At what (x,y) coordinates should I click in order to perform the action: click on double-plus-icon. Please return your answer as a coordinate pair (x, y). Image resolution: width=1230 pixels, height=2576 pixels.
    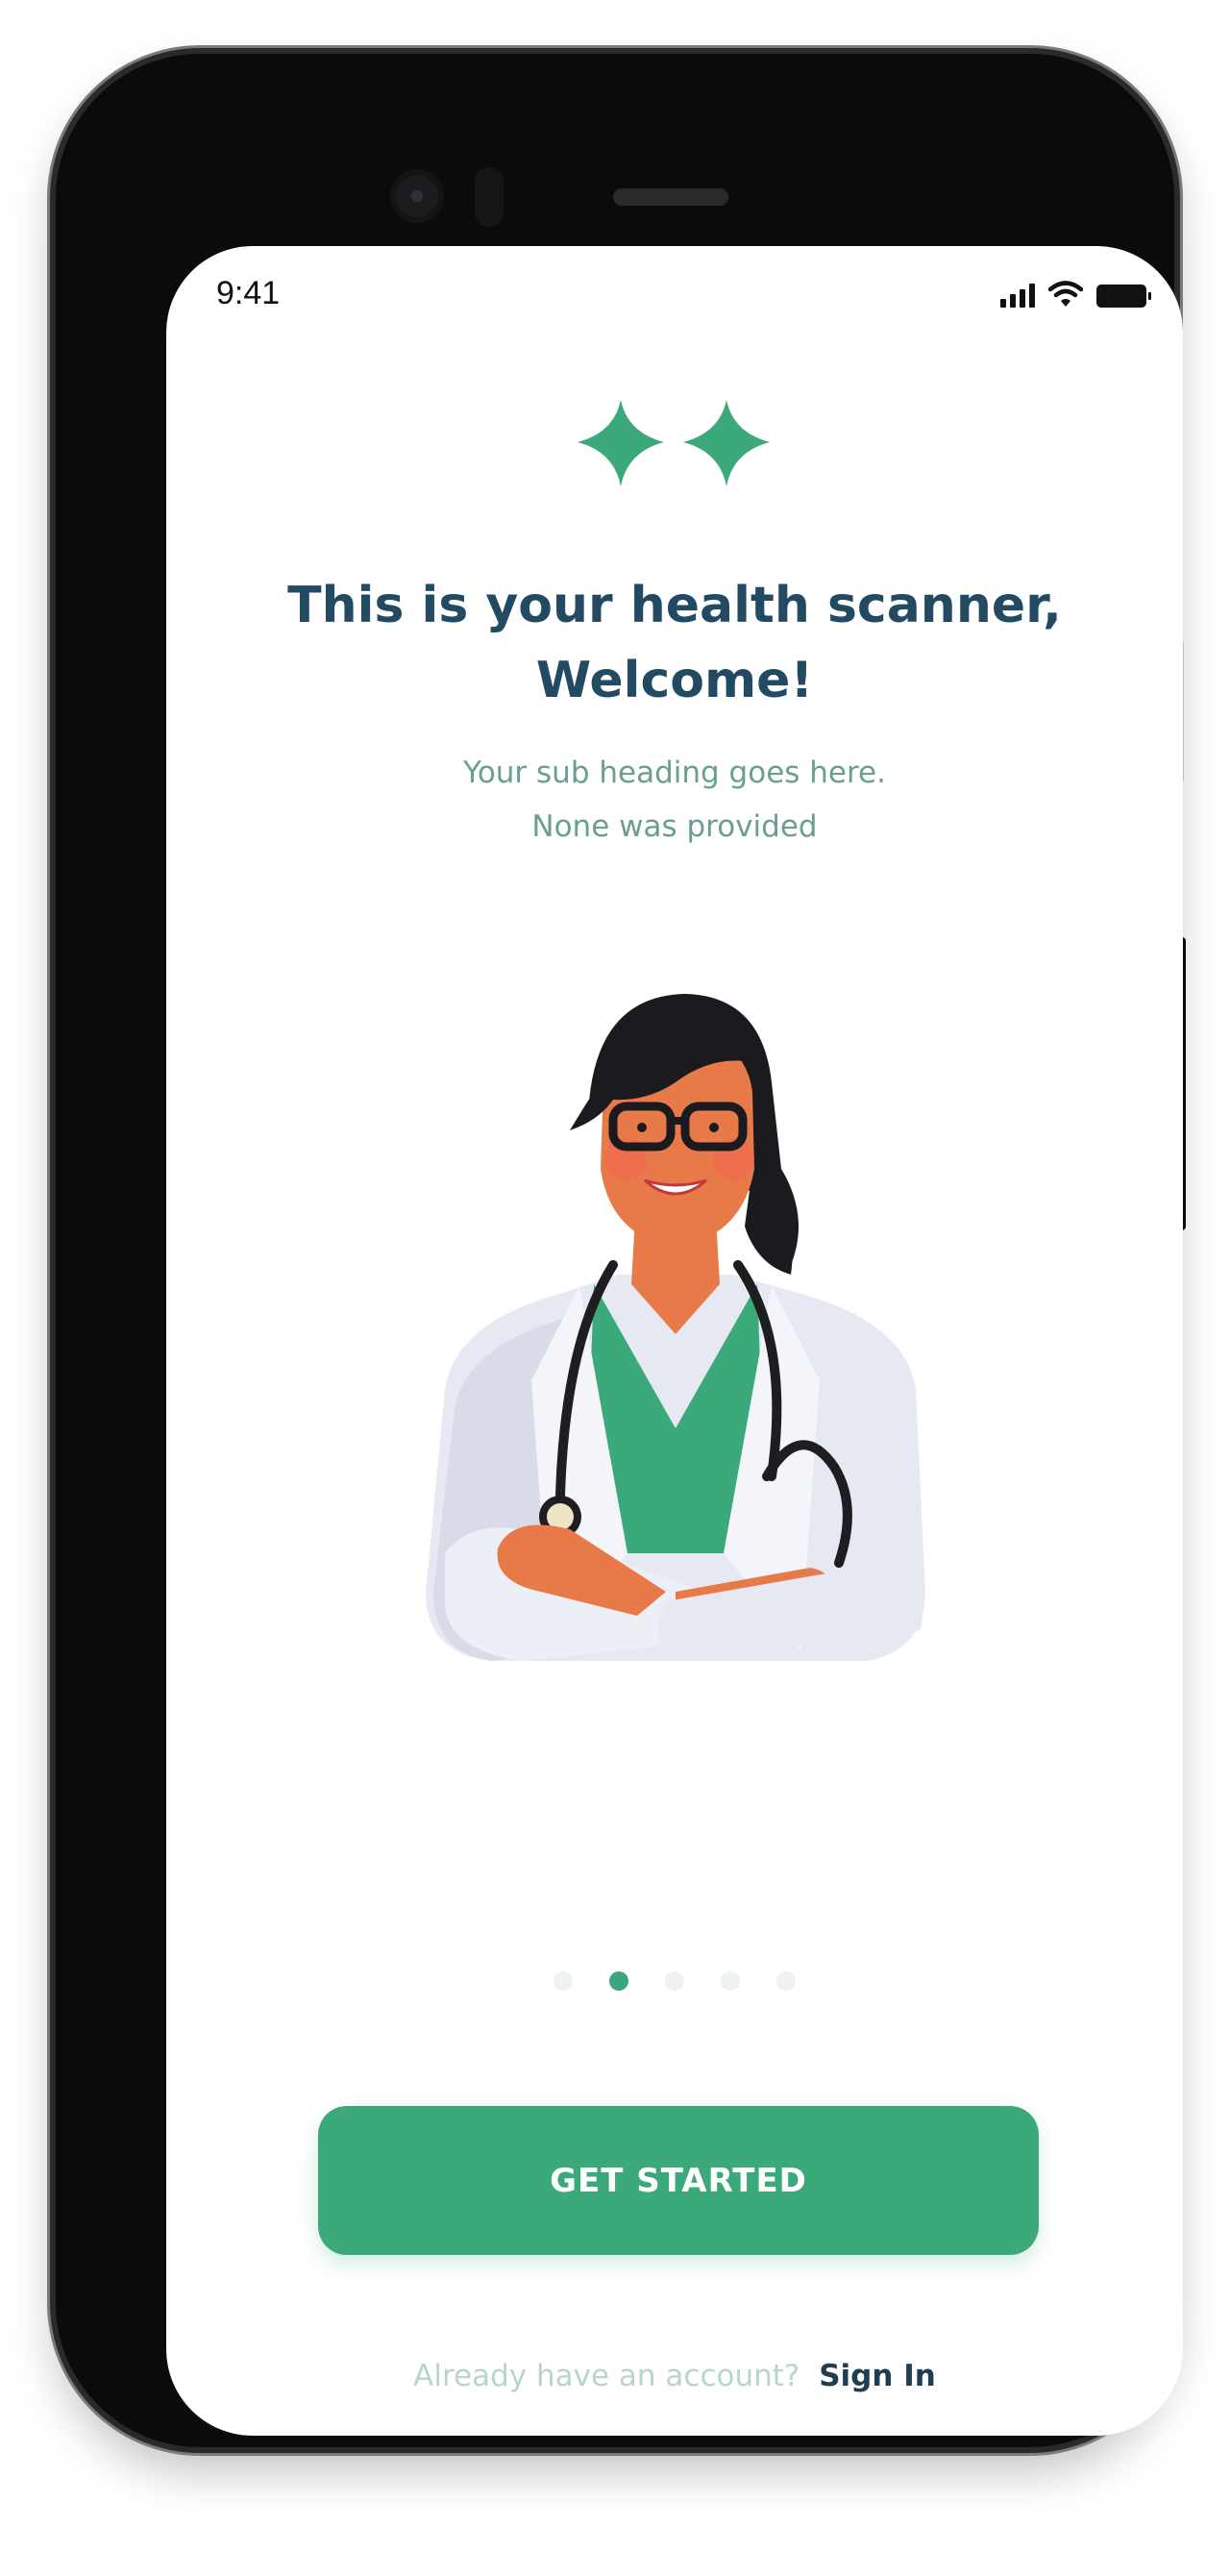
    Looking at the image, I should click on (674, 443).